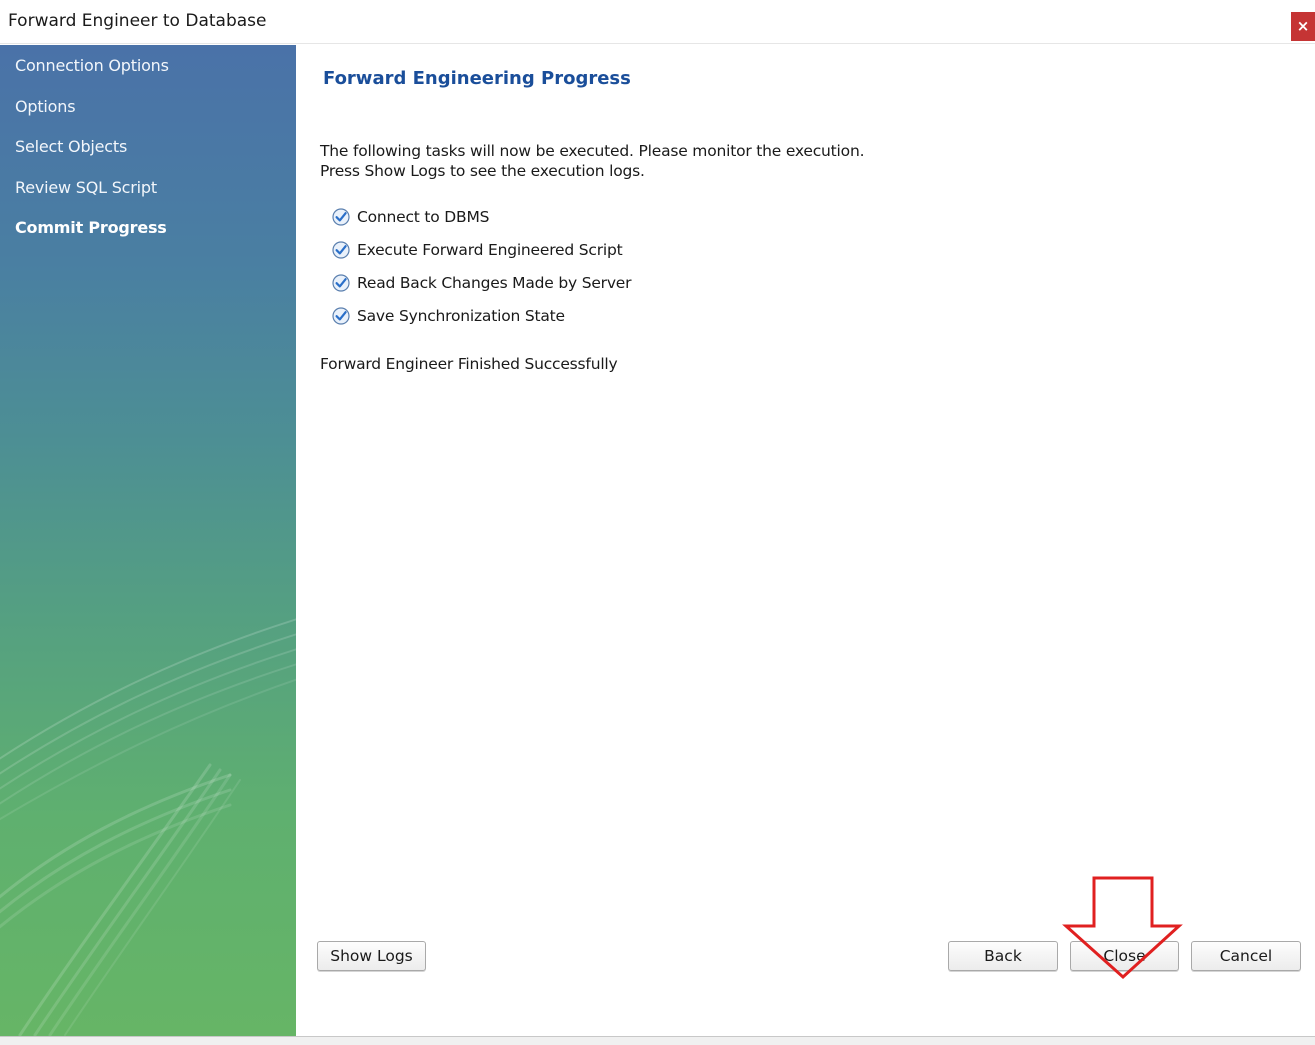  I want to click on window-title: Forward Engineer to Database, so click(137, 21).